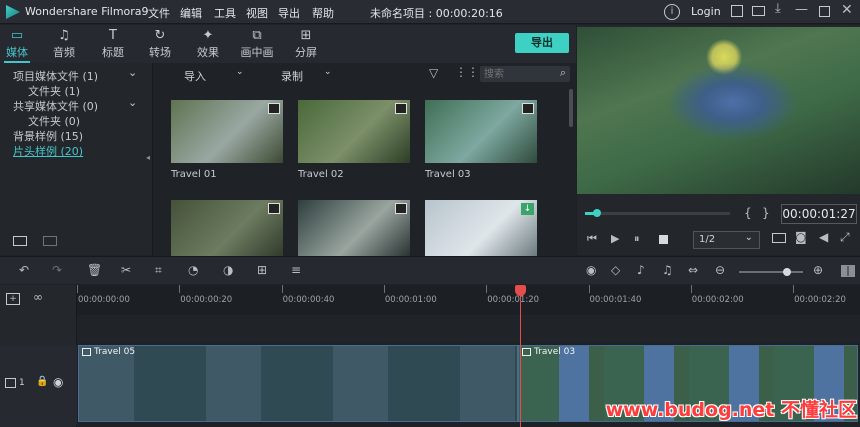  Describe the element at coordinates (637, 239) in the screenshot. I see `pause-icon: ⏸` at that location.